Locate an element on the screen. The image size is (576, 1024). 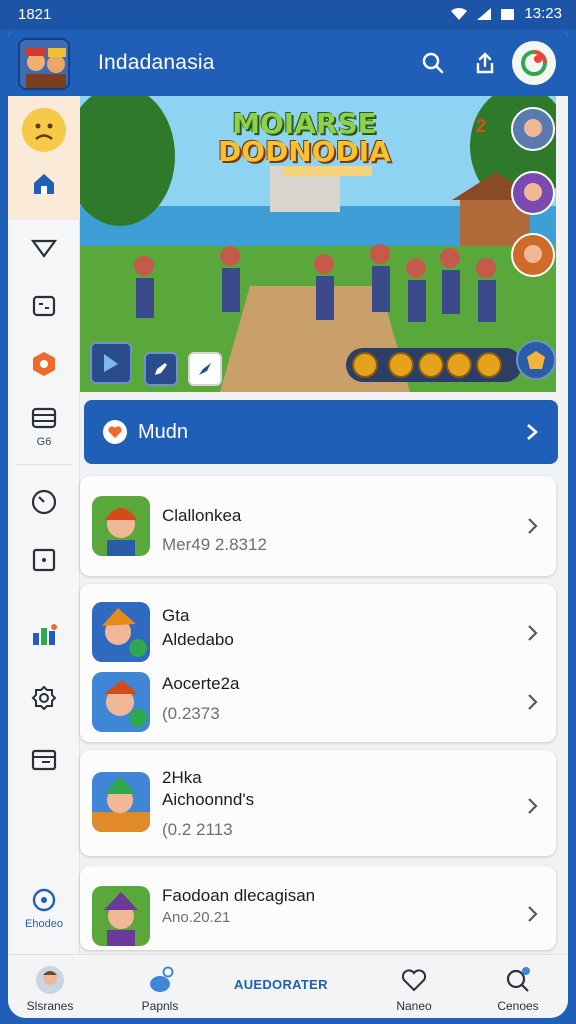
share-button is located at coordinates (485, 63).